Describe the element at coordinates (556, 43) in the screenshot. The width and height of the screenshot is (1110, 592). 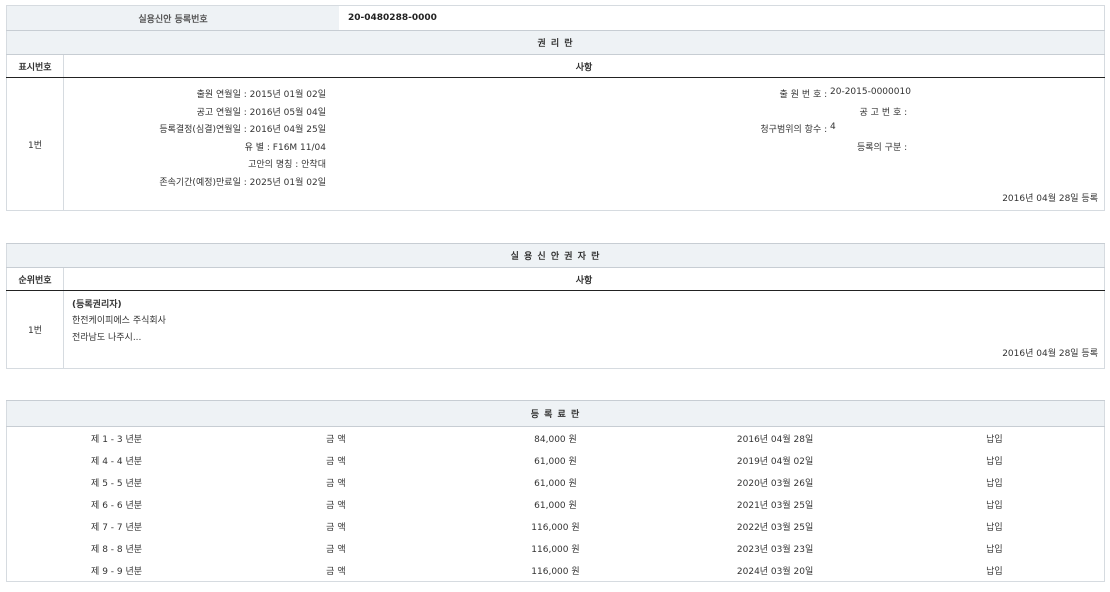
I see `rights-section-title: 권 리 란` at that location.